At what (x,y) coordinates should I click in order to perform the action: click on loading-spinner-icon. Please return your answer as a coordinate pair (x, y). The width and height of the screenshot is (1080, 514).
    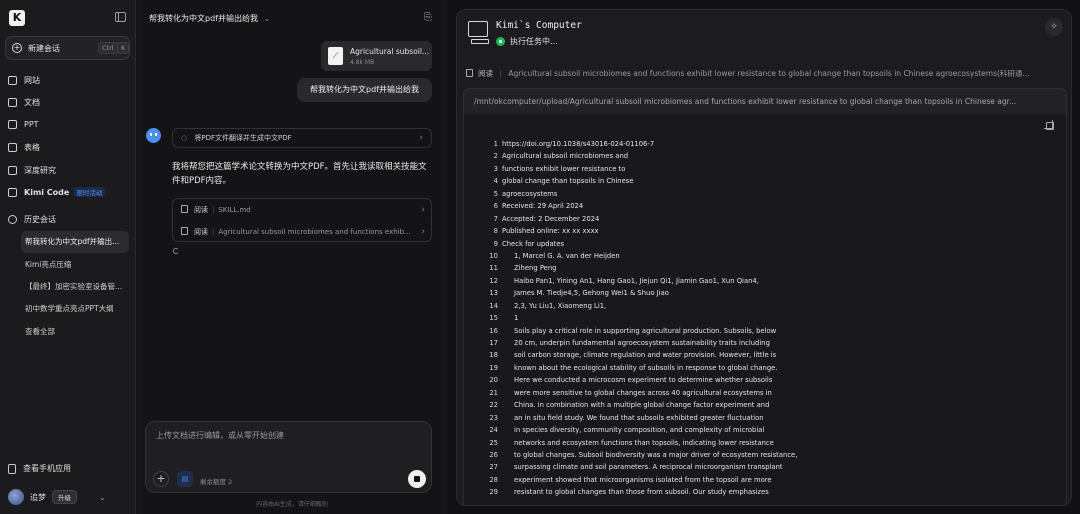
    Looking at the image, I should click on (176, 251).